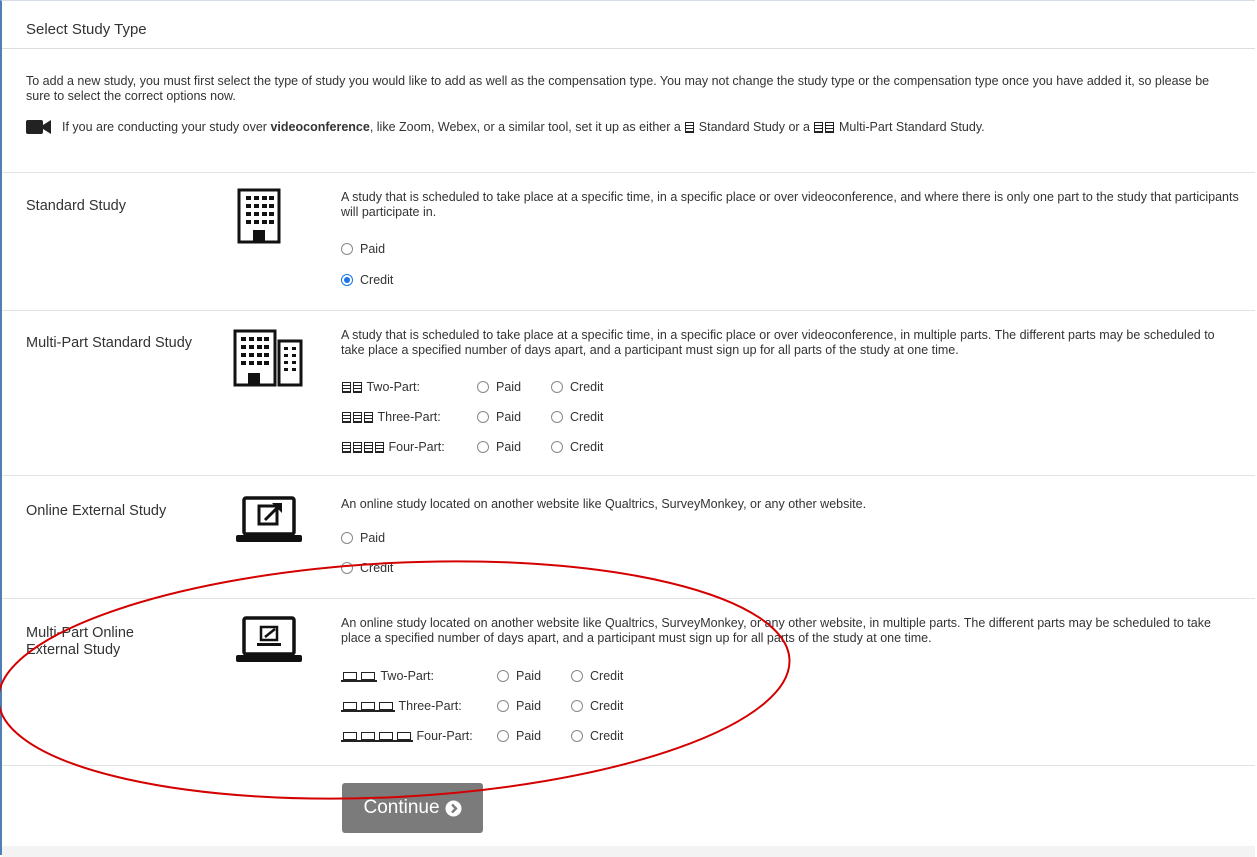  What do you see at coordinates (628, 851) in the screenshot?
I see `panel-footer` at bounding box center [628, 851].